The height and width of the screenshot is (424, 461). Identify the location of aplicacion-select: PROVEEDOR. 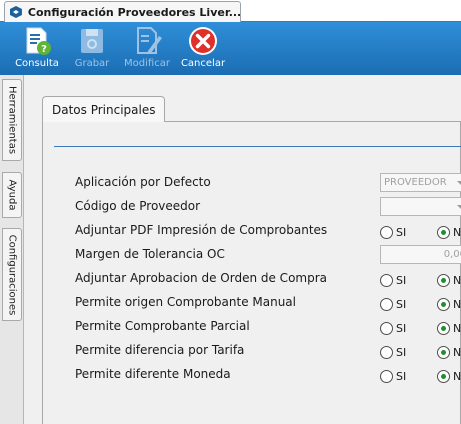
(420, 182).